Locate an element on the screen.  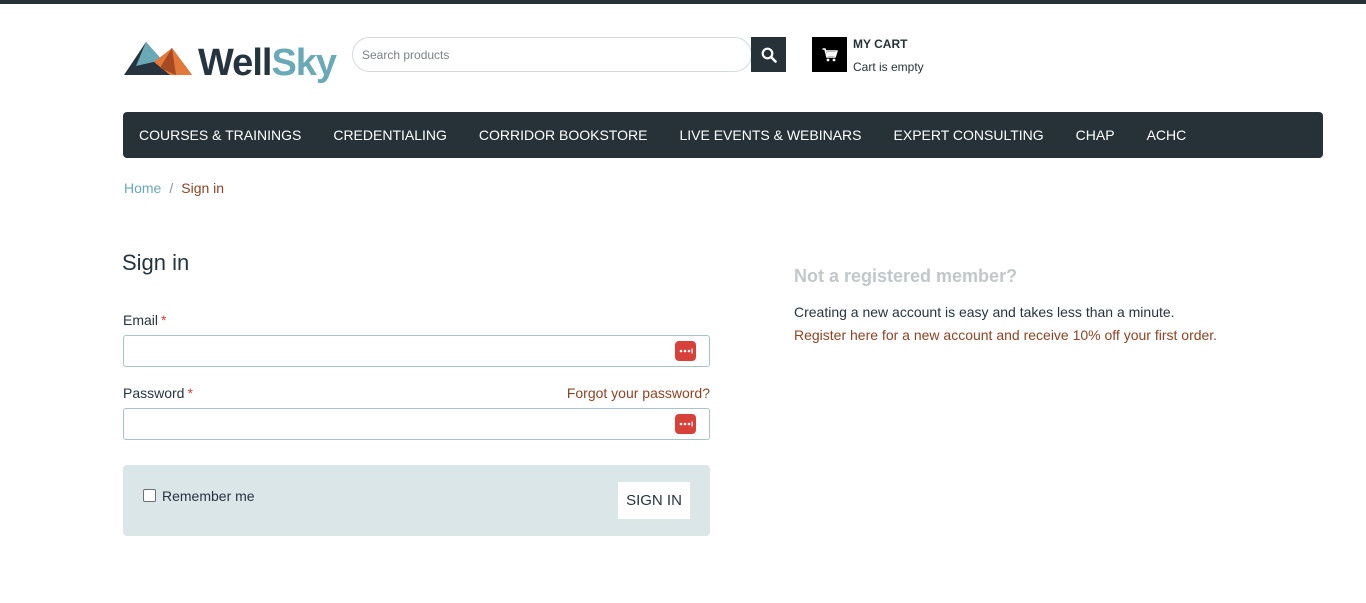
breadcrumb-current: Sign in is located at coordinates (203, 188).